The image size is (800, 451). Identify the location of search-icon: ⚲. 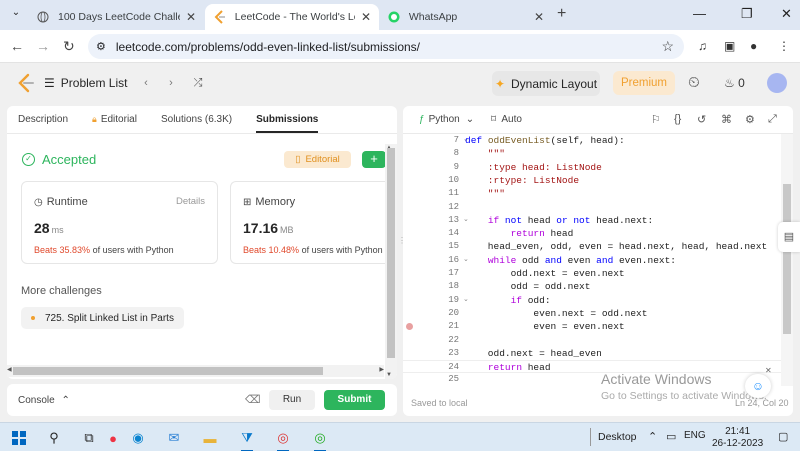
(54, 438).